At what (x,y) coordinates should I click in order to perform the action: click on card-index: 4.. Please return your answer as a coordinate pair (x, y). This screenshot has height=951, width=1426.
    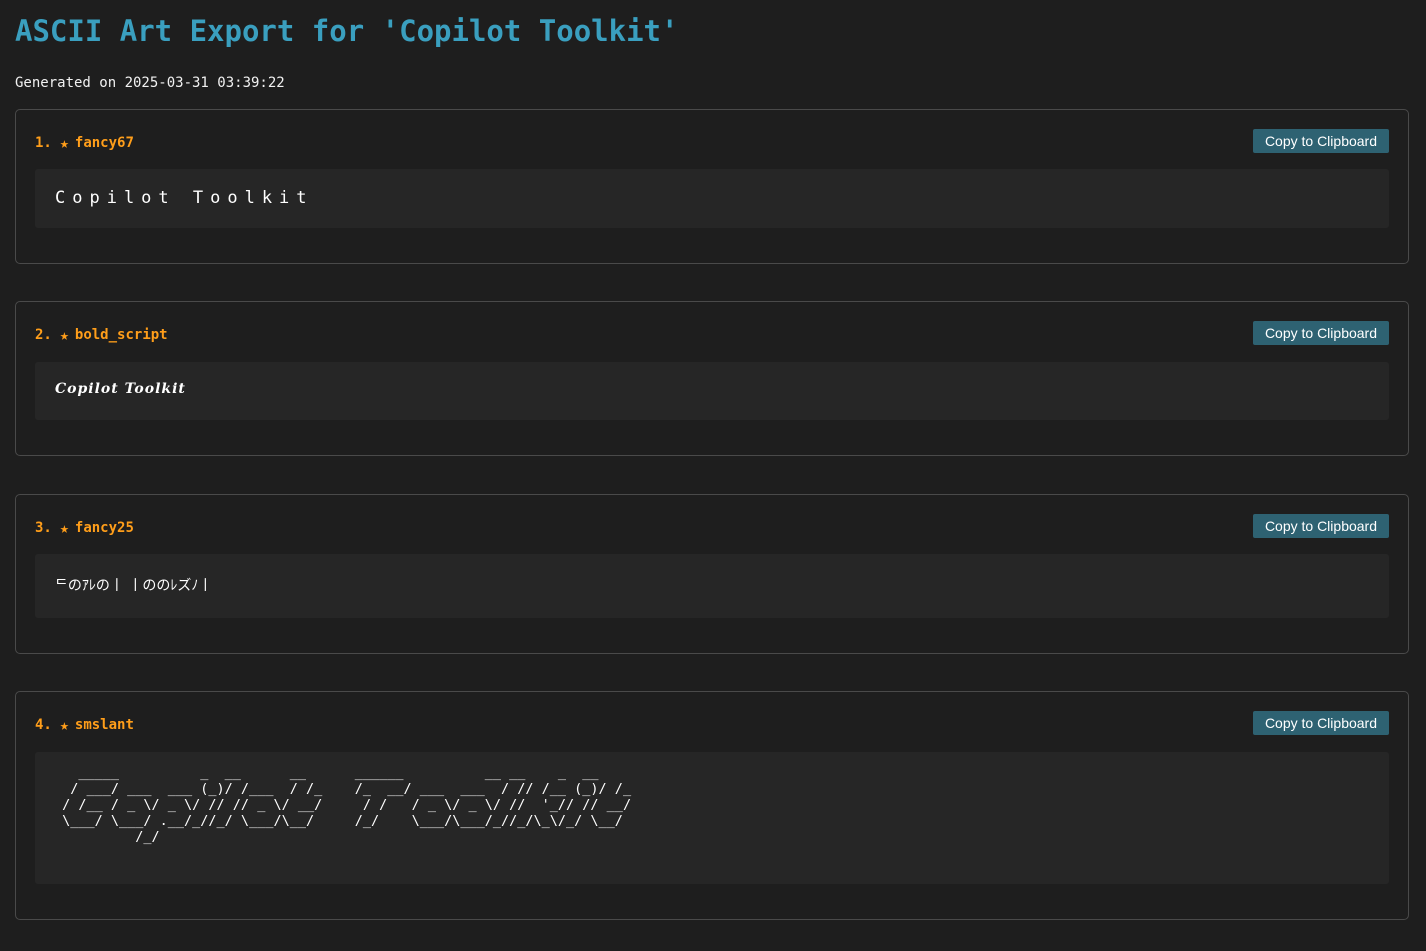
    Looking at the image, I should click on (43, 725).